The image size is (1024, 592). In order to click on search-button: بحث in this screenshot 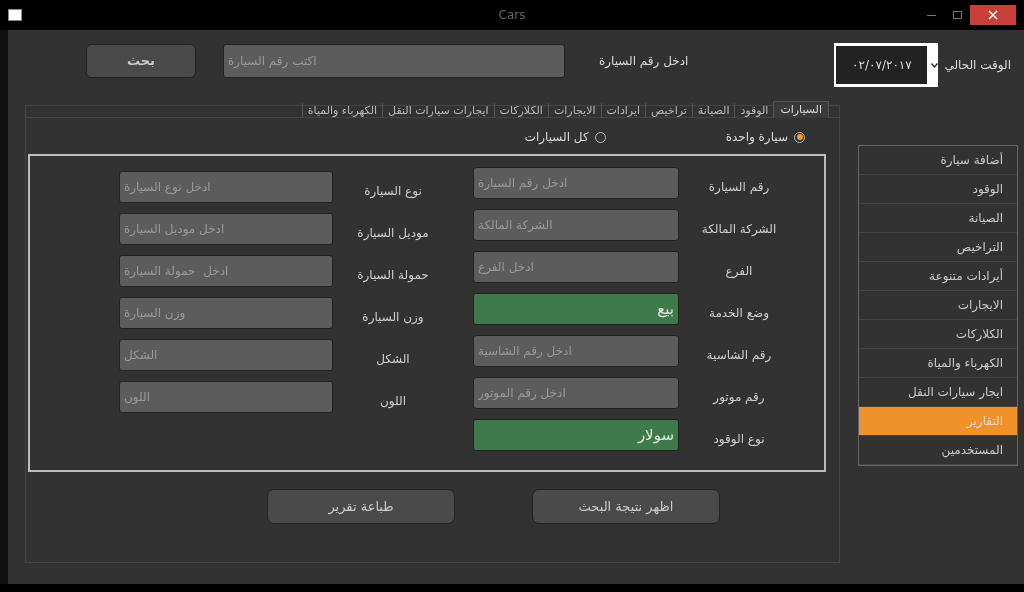, I will do `click(141, 61)`.